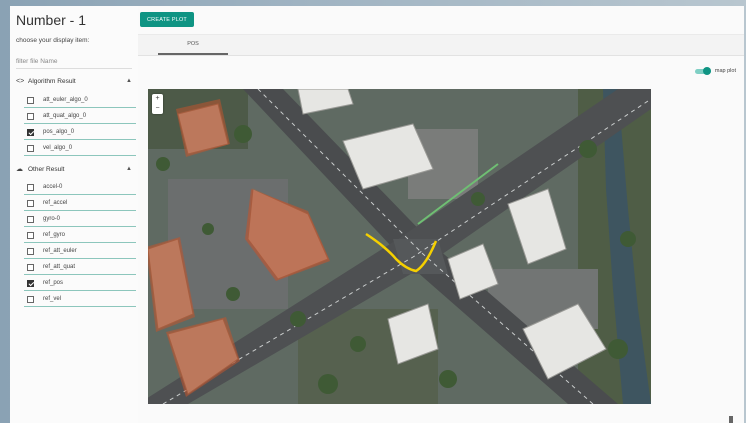 This screenshot has height=423, width=746. I want to click on code-icon: <>, so click(20, 81).